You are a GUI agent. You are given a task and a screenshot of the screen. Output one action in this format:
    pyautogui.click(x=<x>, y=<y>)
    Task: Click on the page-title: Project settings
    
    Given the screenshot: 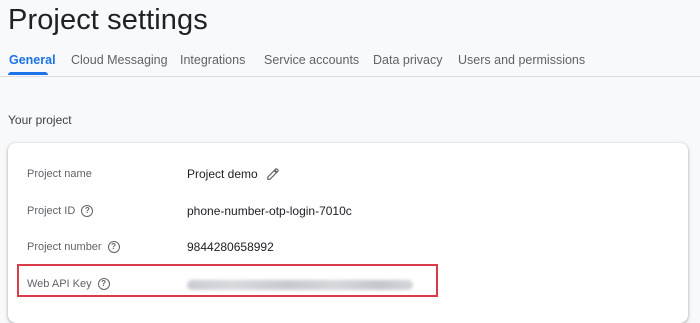 What is the action you would take?
    pyautogui.click(x=108, y=20)
    